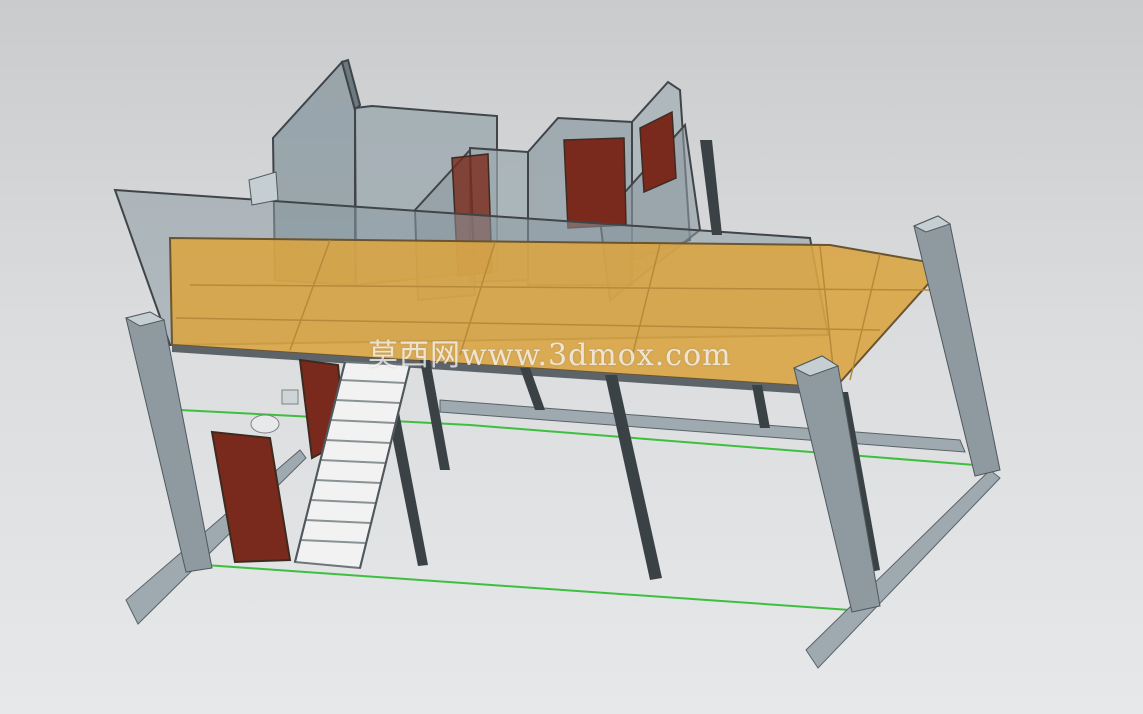  Describe the element at coordinates (274, 411) in the screenshot. I see `wall-fixture` at that location.